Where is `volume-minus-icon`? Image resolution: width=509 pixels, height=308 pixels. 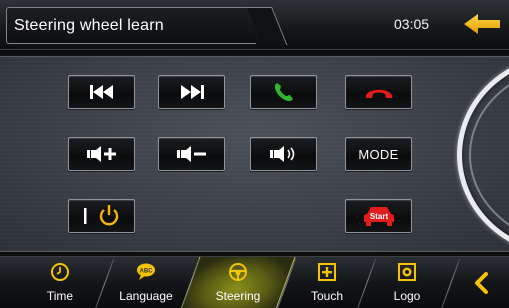 volume-minus-icon is located at coordinates (191, 154).